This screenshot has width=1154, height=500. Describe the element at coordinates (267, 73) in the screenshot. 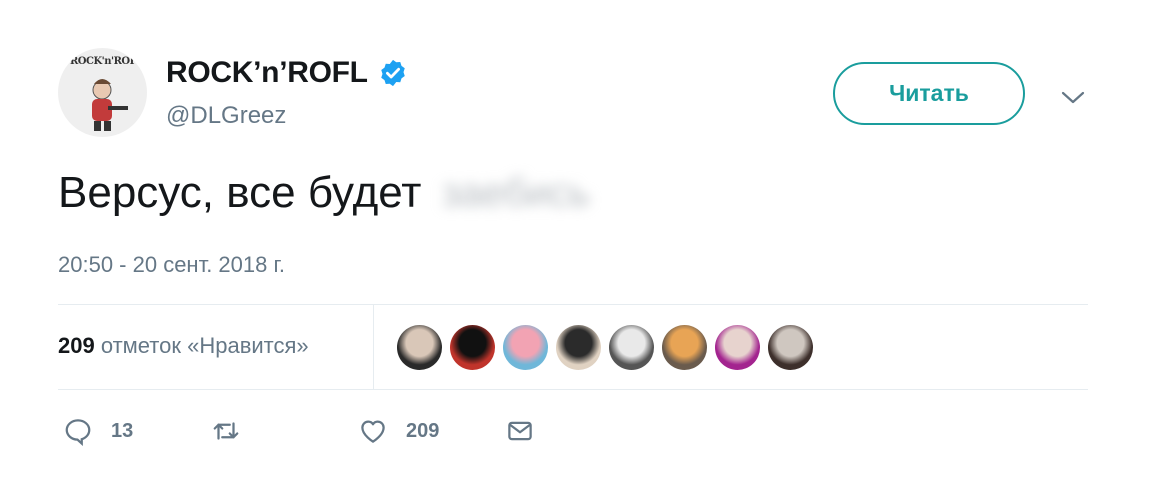

I see `display-name: ROCK’n’ROFL` at that location.